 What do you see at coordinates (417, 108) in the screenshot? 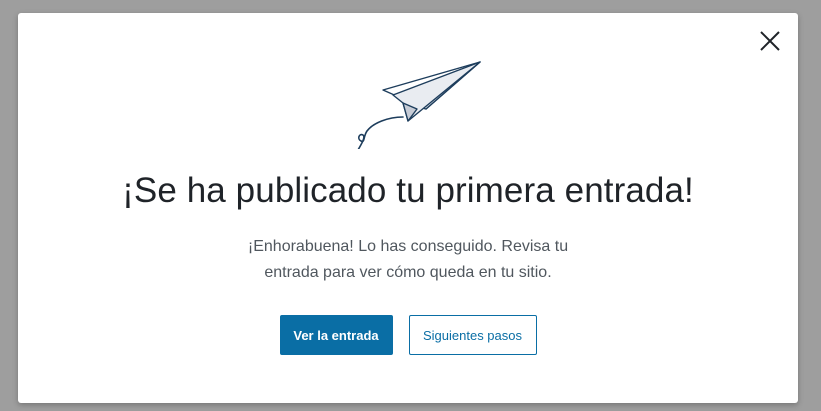
I see `paper-plane-icon` at bounding box center [417, 108].